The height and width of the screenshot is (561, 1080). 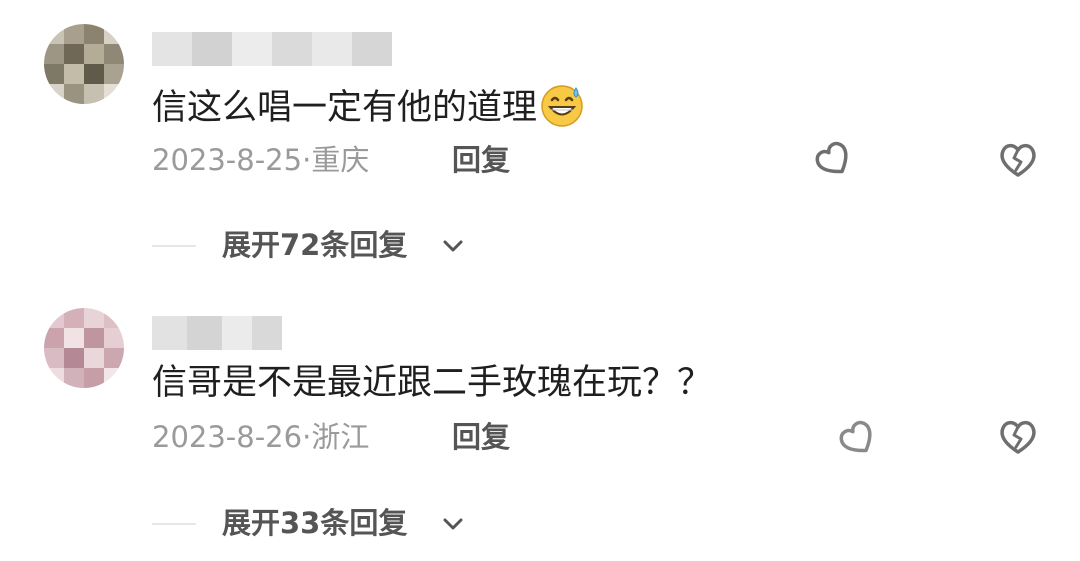 What do you see at coordinates (232, 437) in the screenshot?
I see `comment-date: 2023-8-26·` at bounding box center [232, 437].